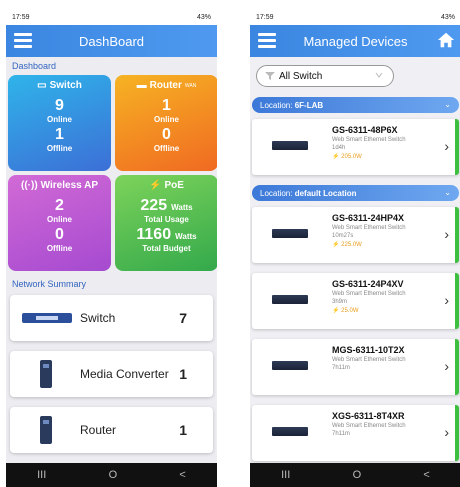 Image resolution: width=460 pixels, height=487 pixels. What do you see at coordinates (154, 205) in the screenshot?
I see `poe-usage-value: 225` at bounding box center [154, 205].